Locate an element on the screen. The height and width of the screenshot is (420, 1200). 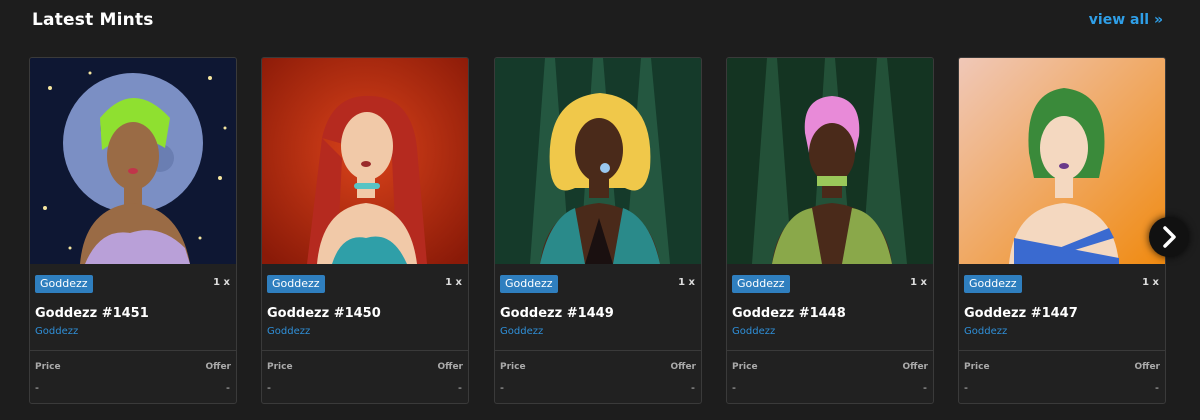
nft-name: Goddezz #1450 is located at coordinates (324, 313).